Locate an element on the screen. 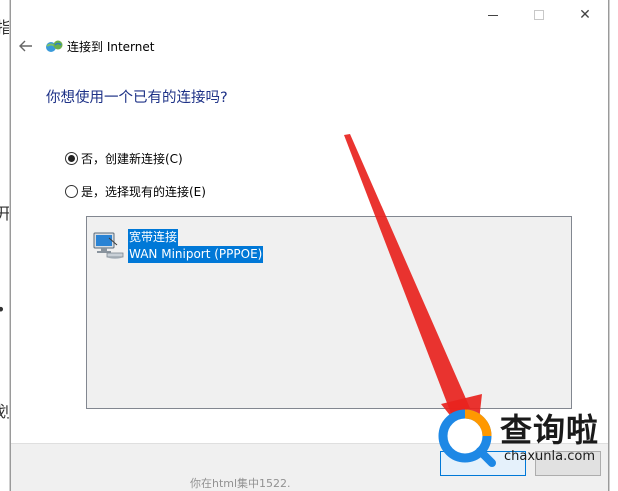 The image size is (618, 491). question-heading: 你想使用一个已有的连接吗? is located at coordinates (137, 98).